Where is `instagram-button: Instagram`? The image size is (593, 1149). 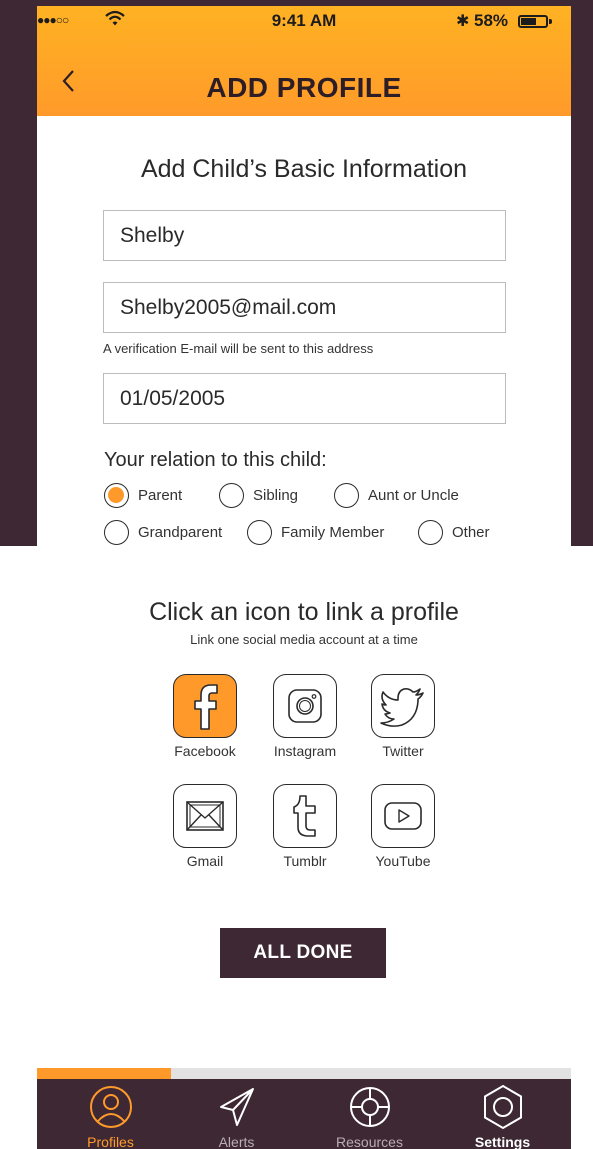 instagram-button: Instagram is located at coordinates (305, 716).